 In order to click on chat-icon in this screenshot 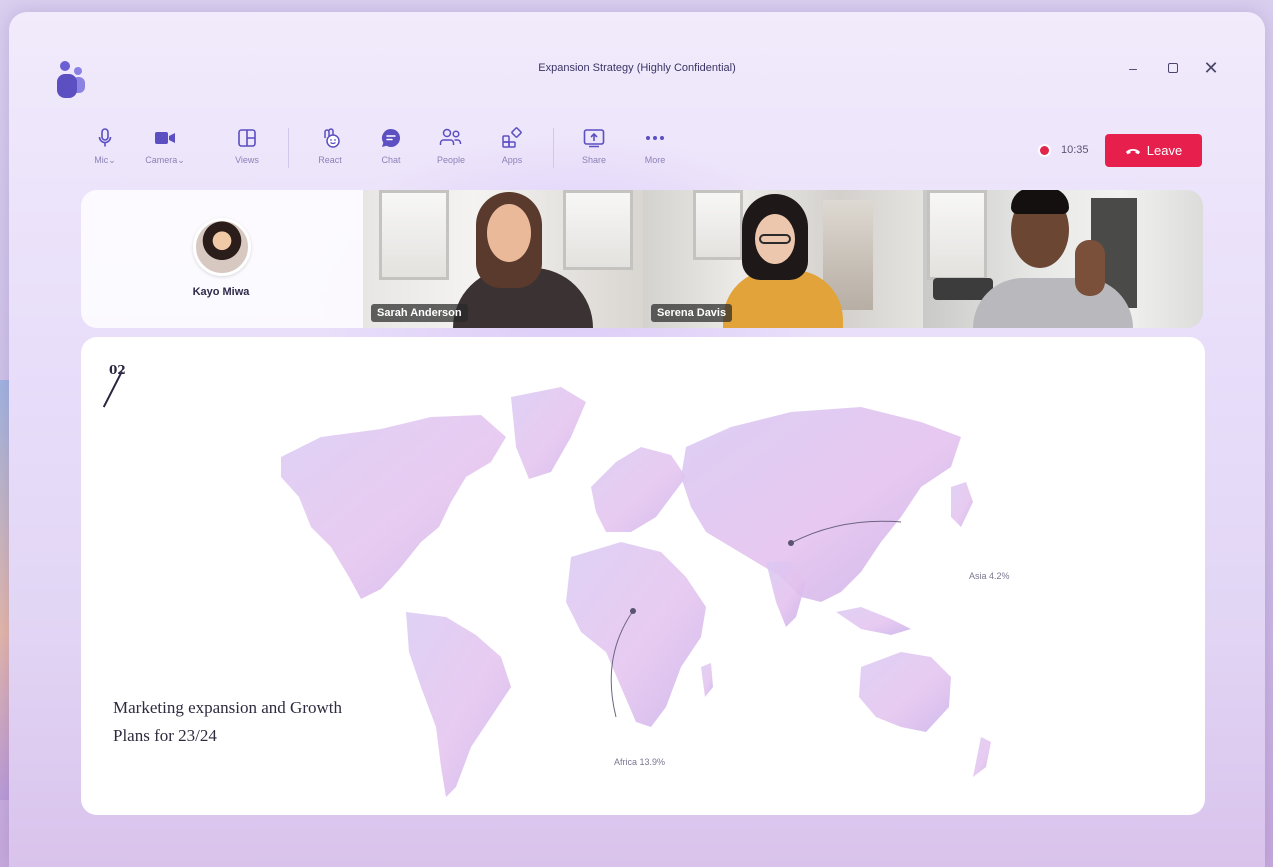, I will do `click(391, 138)`.